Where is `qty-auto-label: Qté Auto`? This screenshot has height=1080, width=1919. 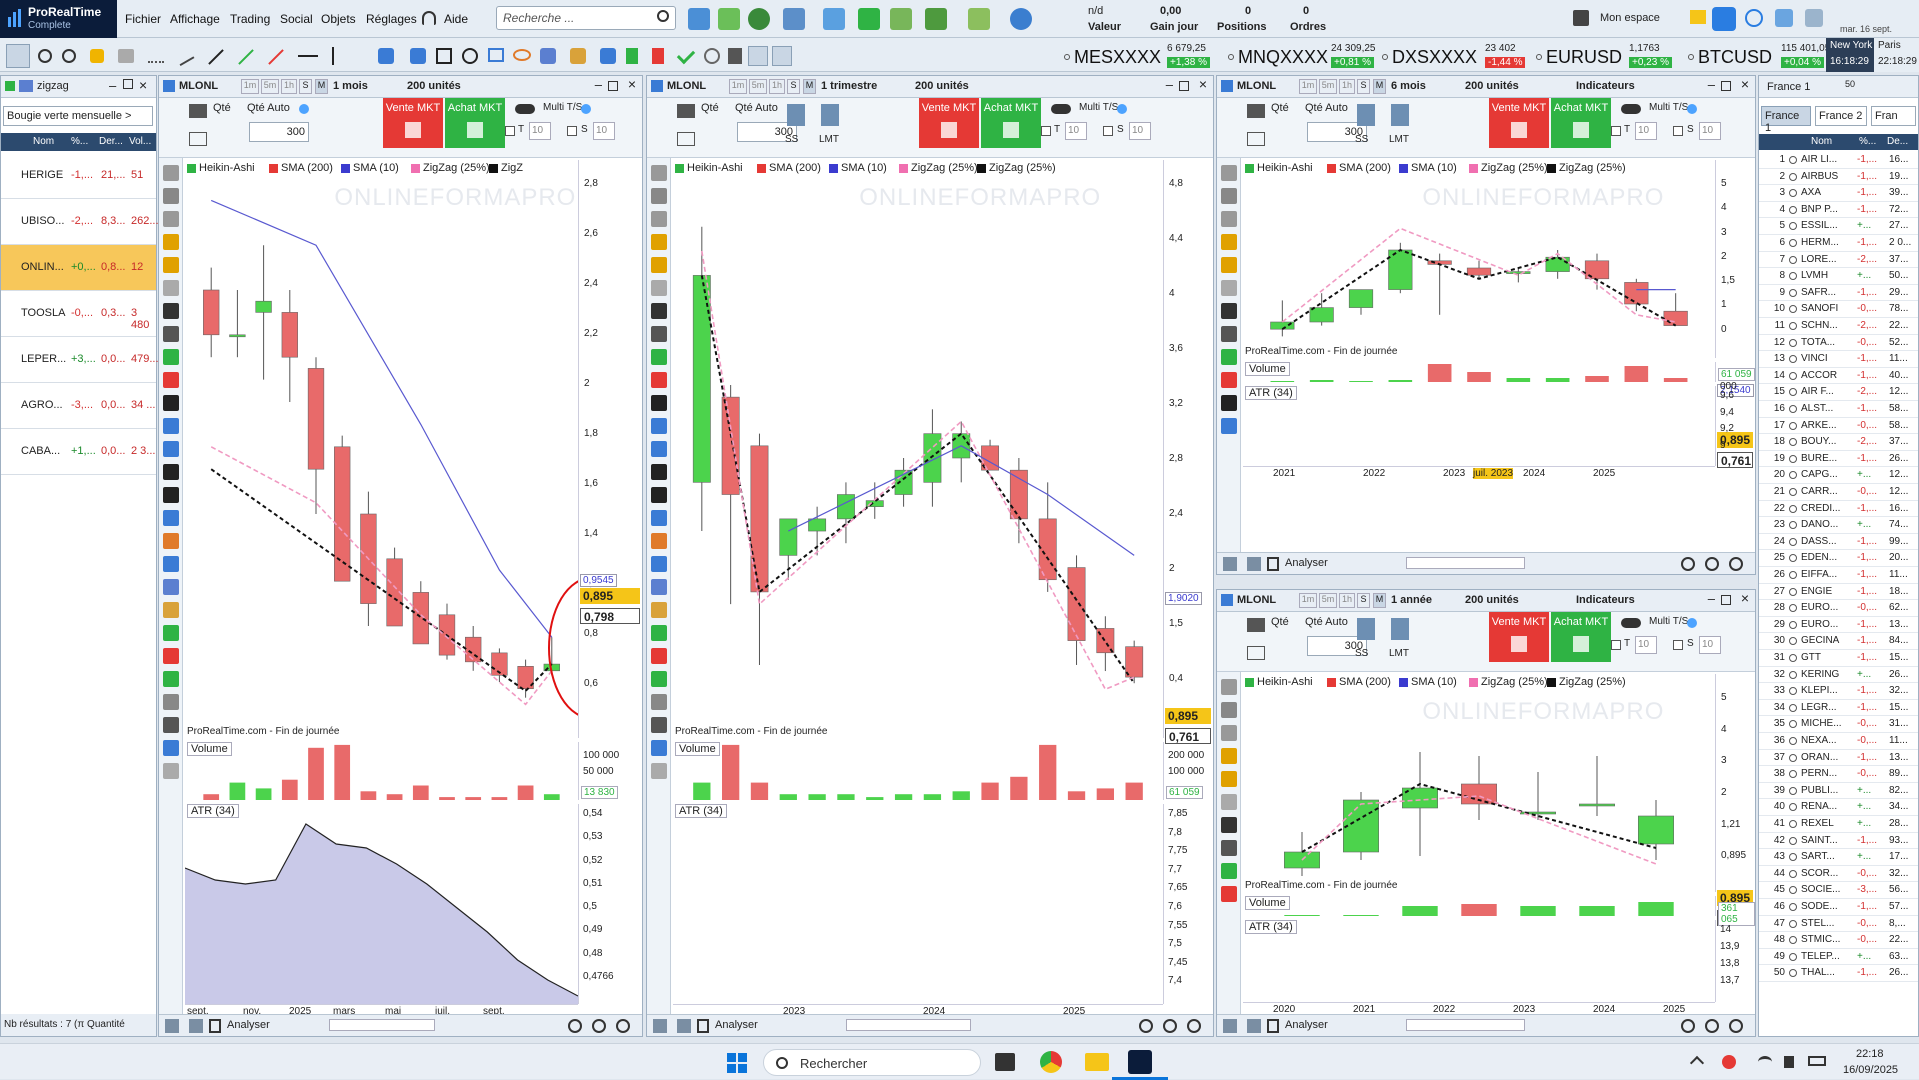 qty-auto-label: Qté Auto is located at coordinates (1326, 622).